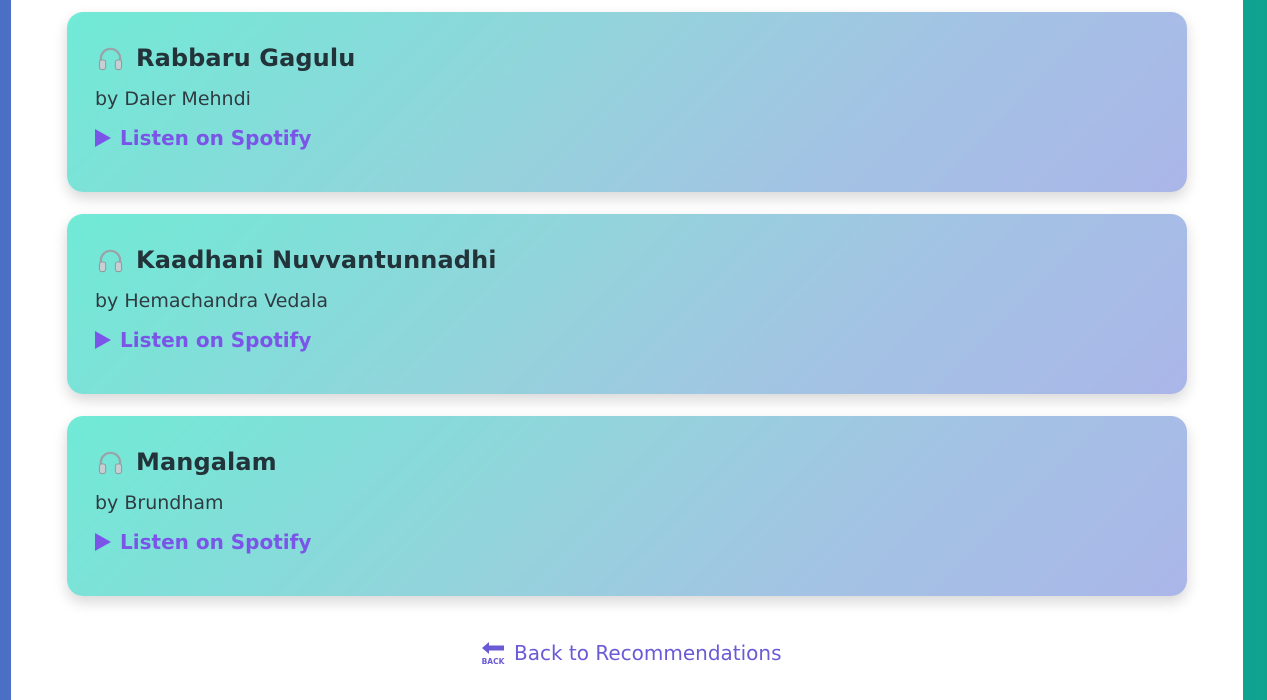 The height and width of the screenshot is (700, 1267). What do you see at coordinates (173, 99) in the screenshot?
I see `song-artist: by Daler Mehndi` at bounding box center [173, 99].